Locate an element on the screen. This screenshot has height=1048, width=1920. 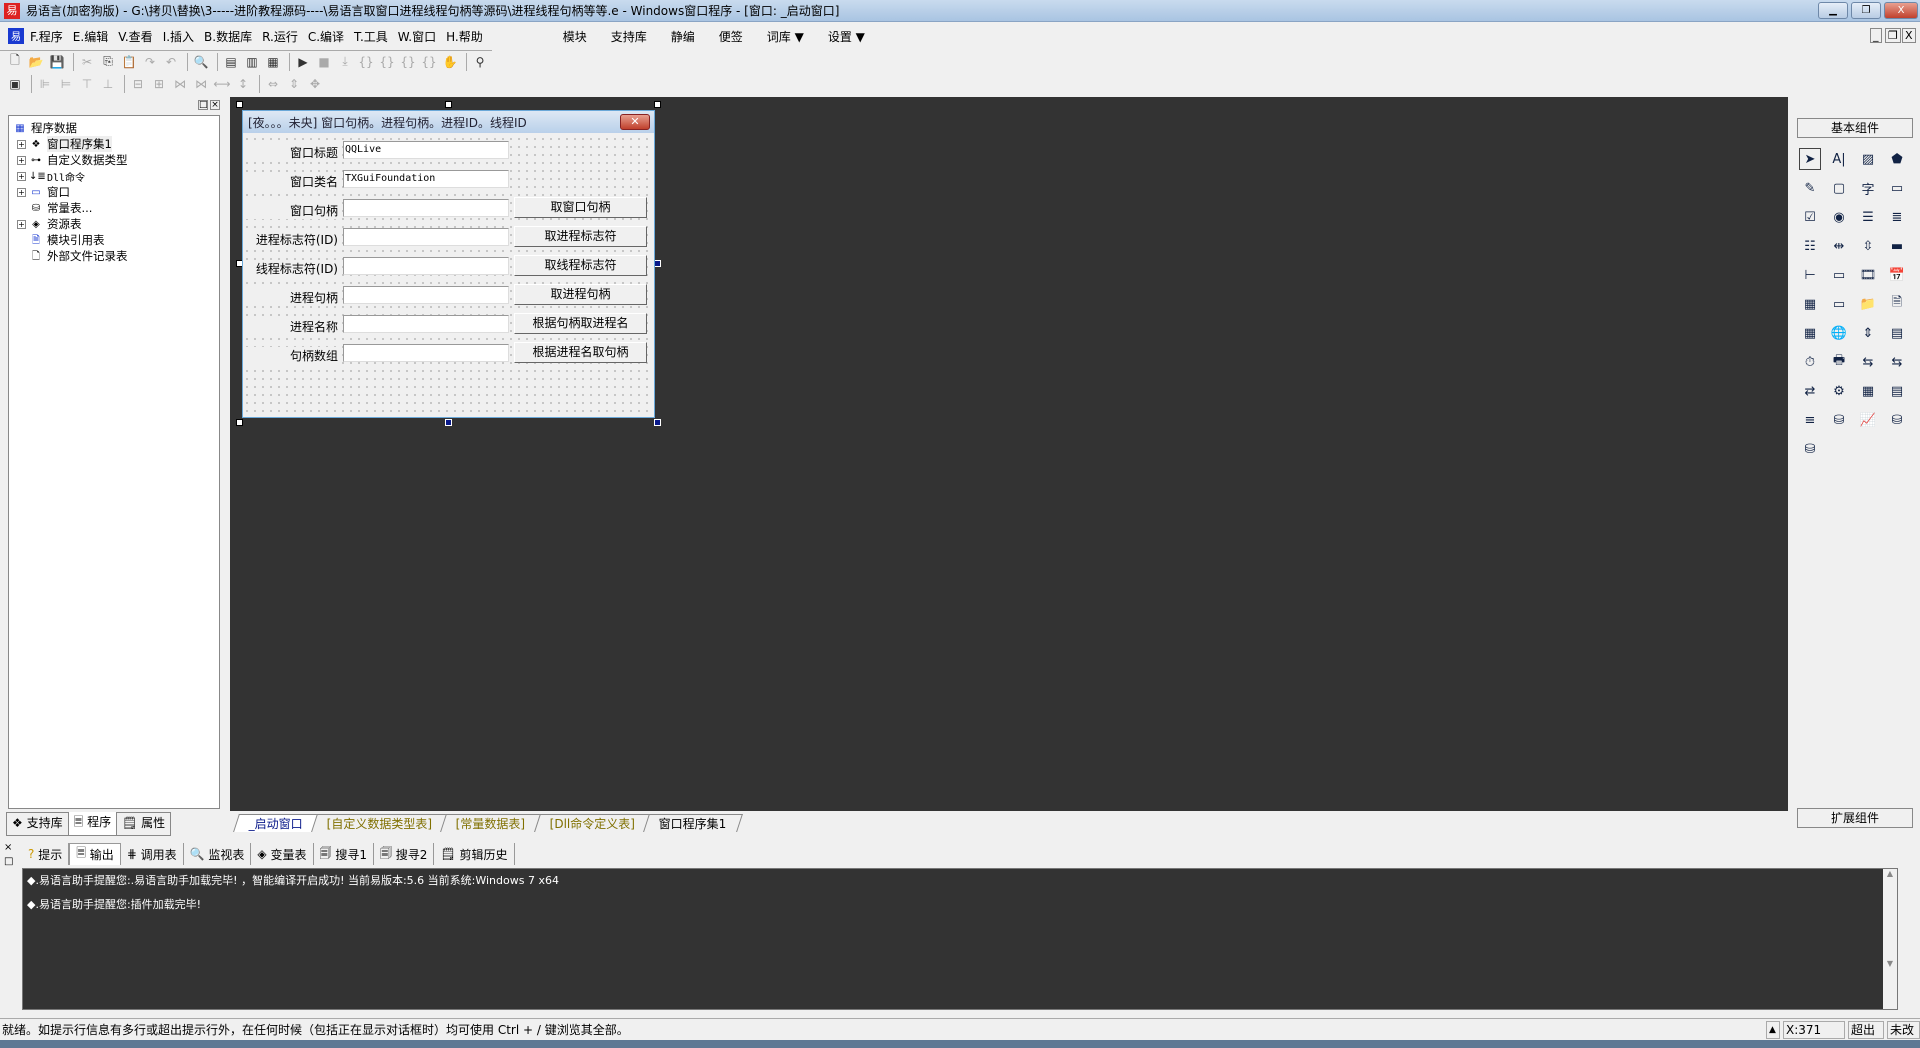
center-v-icon: ⊞ is located at coordinates (159, 84).